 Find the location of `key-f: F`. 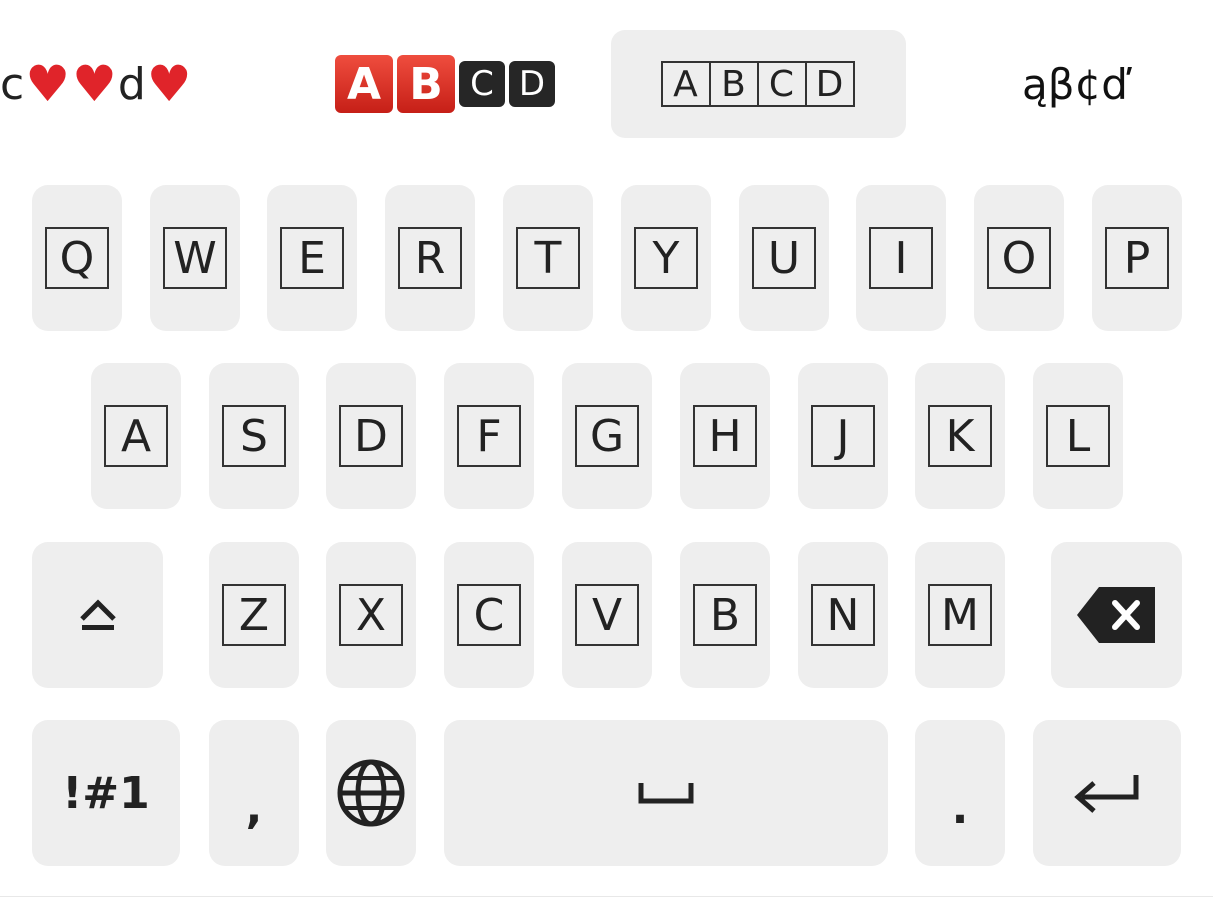

key-f: F is located at coordinates (489, 436).